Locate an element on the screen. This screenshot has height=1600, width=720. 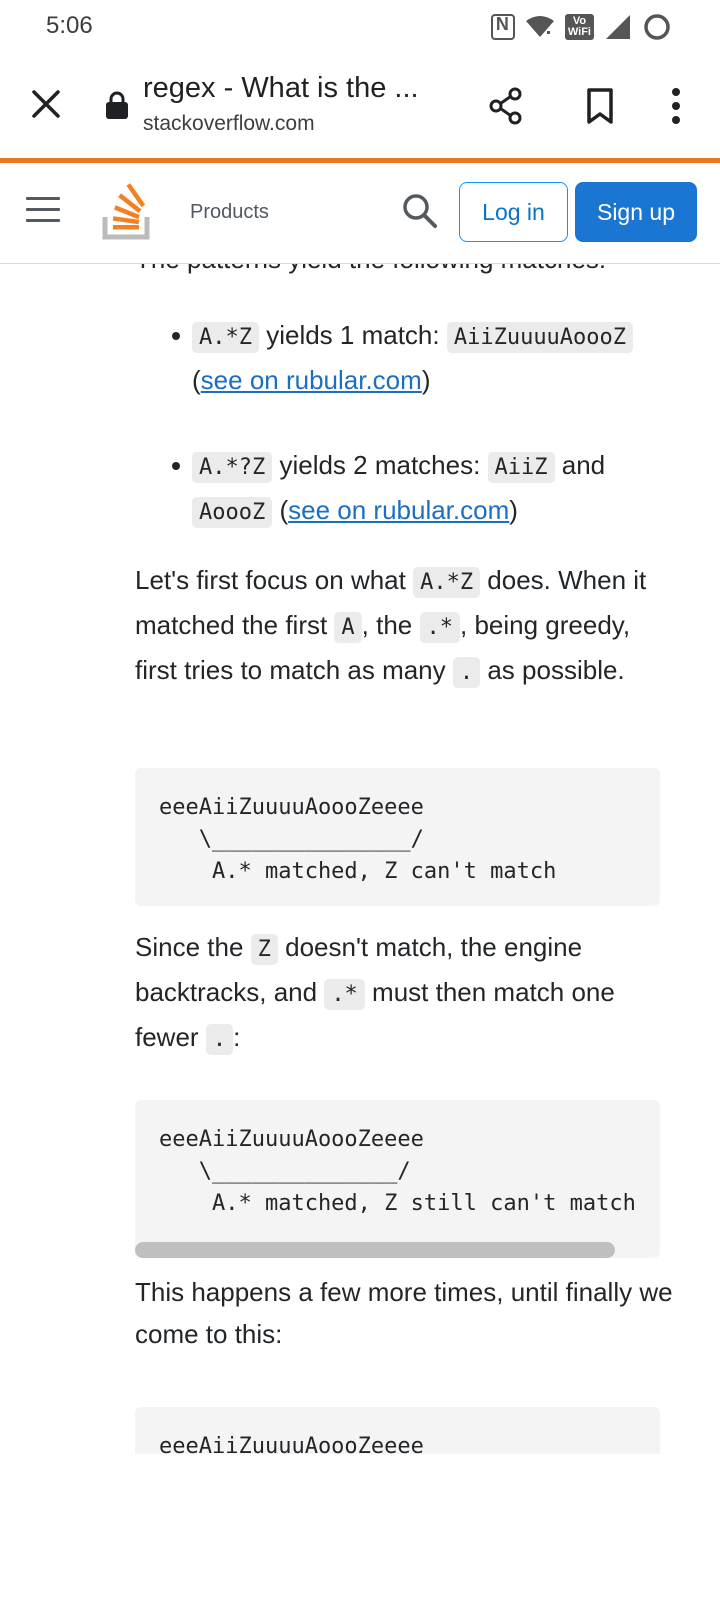
horizontal-scrollbar is located at coordinates (375, 1250).